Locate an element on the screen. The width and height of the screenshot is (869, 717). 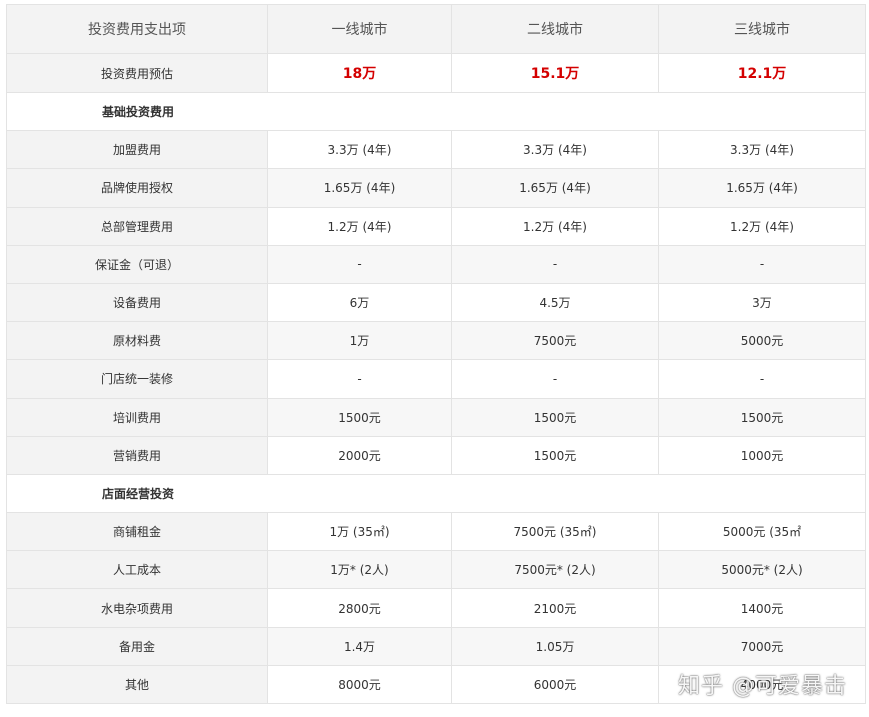
estimate-label: 投资费用预估 is located at coordinates (137, 73).